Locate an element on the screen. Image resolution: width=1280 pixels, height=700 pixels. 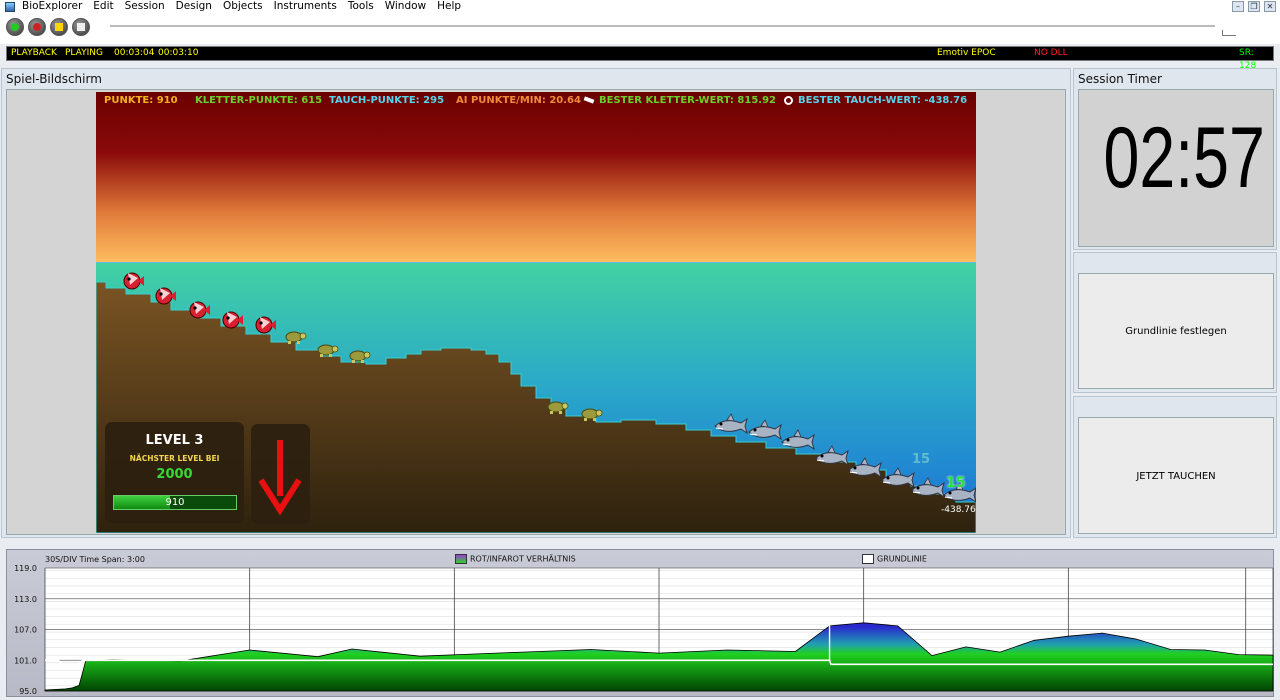
next-level-label: NÄCHSTER LEVEL BEI is located at coordinates (174, 458).